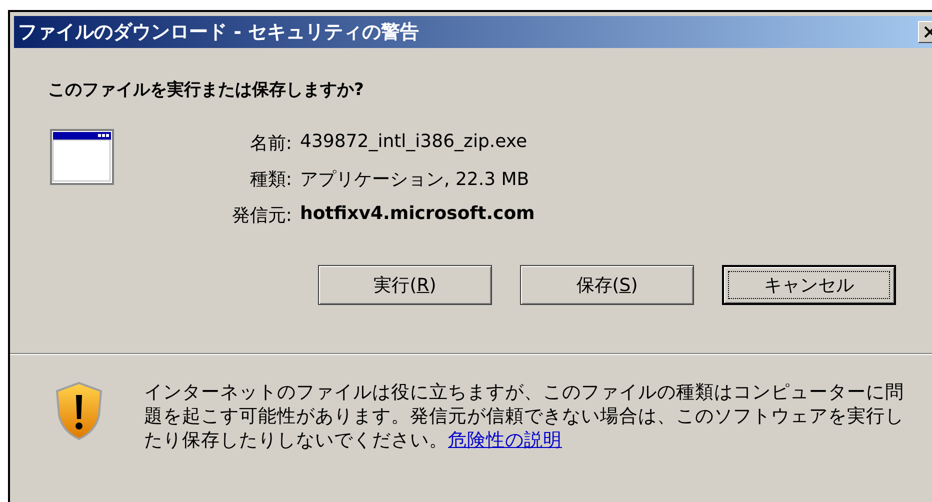 Image resolution: width=932 pixels, height=502 pixels. Describe the element at coordinates (809, 285) in the screenshot. I see `dialog-button: キャンセル` at that location.